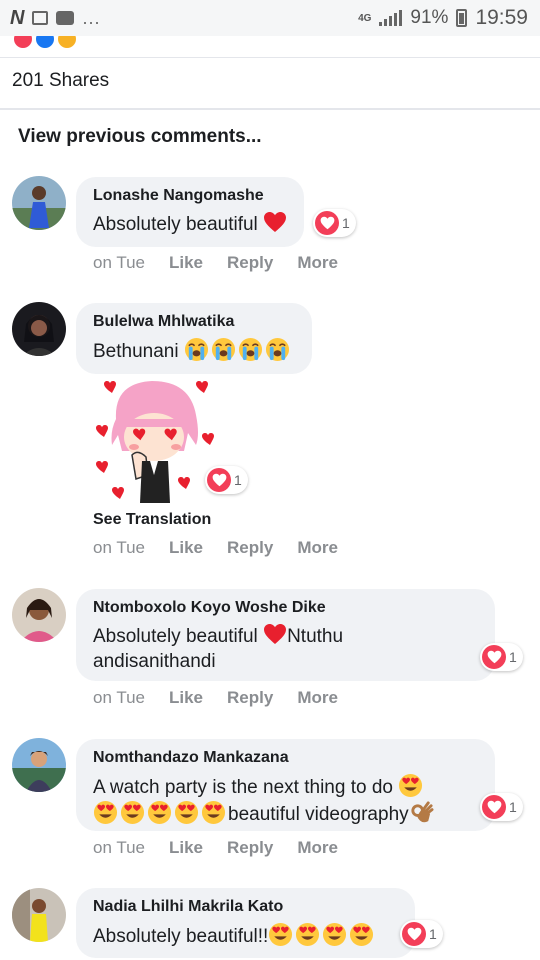 The width and height of the screenshot is (540, 960). What do you see at coordinates (67, 43) in the screenshot?
I see `haha-reaction-icon` at bounding box center [67, 43].